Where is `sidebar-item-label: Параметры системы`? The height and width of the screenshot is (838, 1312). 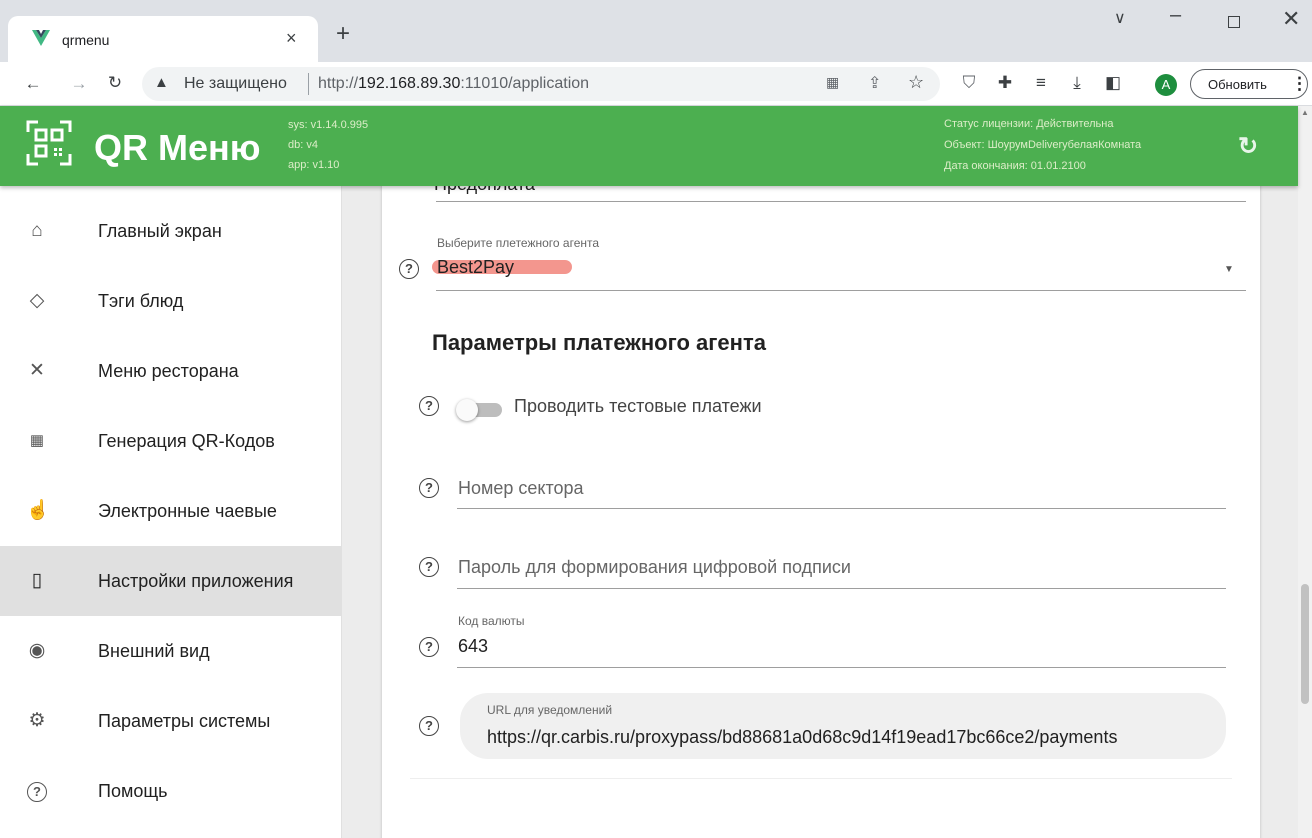
sidebar-item-label: Параметры системы is located at coordinates (184, 721).